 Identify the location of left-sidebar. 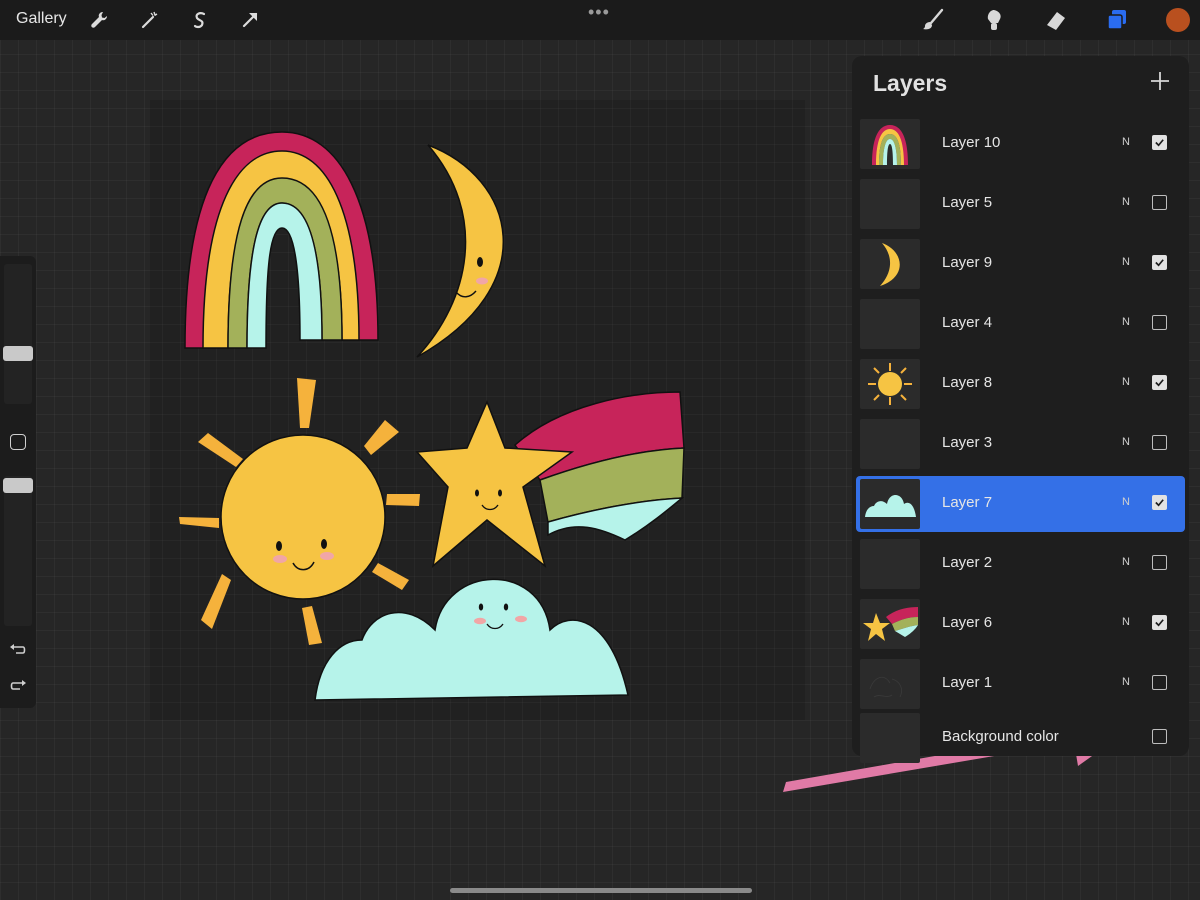
(18, 482).